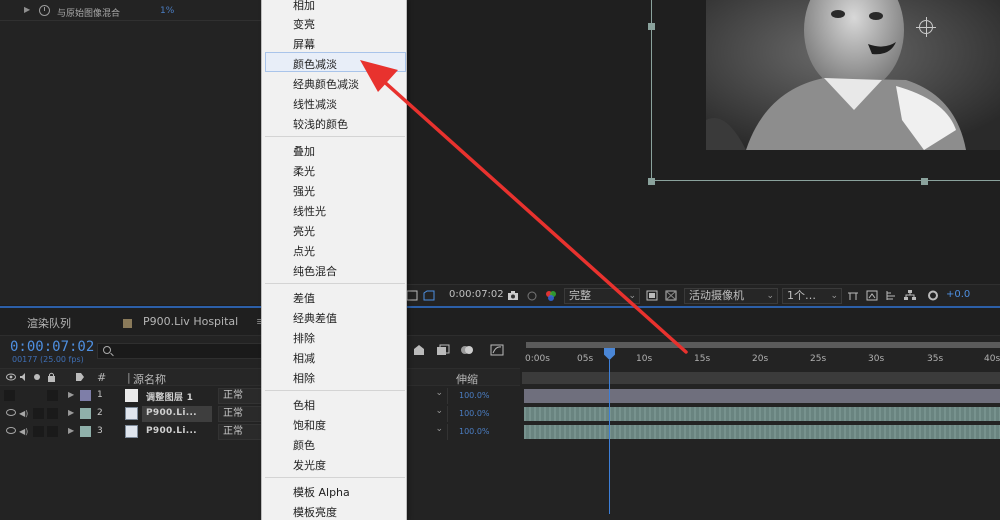  I want to click on menu-item: 颜色, so click(304, 445).